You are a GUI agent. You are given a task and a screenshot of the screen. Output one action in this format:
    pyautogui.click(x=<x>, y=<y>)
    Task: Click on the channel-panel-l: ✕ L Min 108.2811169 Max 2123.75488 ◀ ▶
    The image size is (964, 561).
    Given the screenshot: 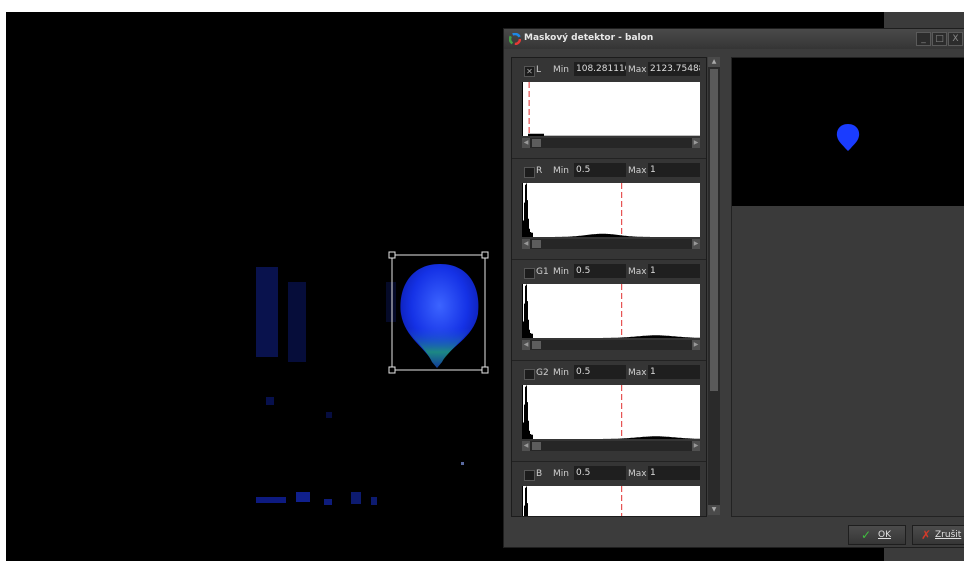 What is the action you would take?
    pyautogui.click(x=609, y=108)
    